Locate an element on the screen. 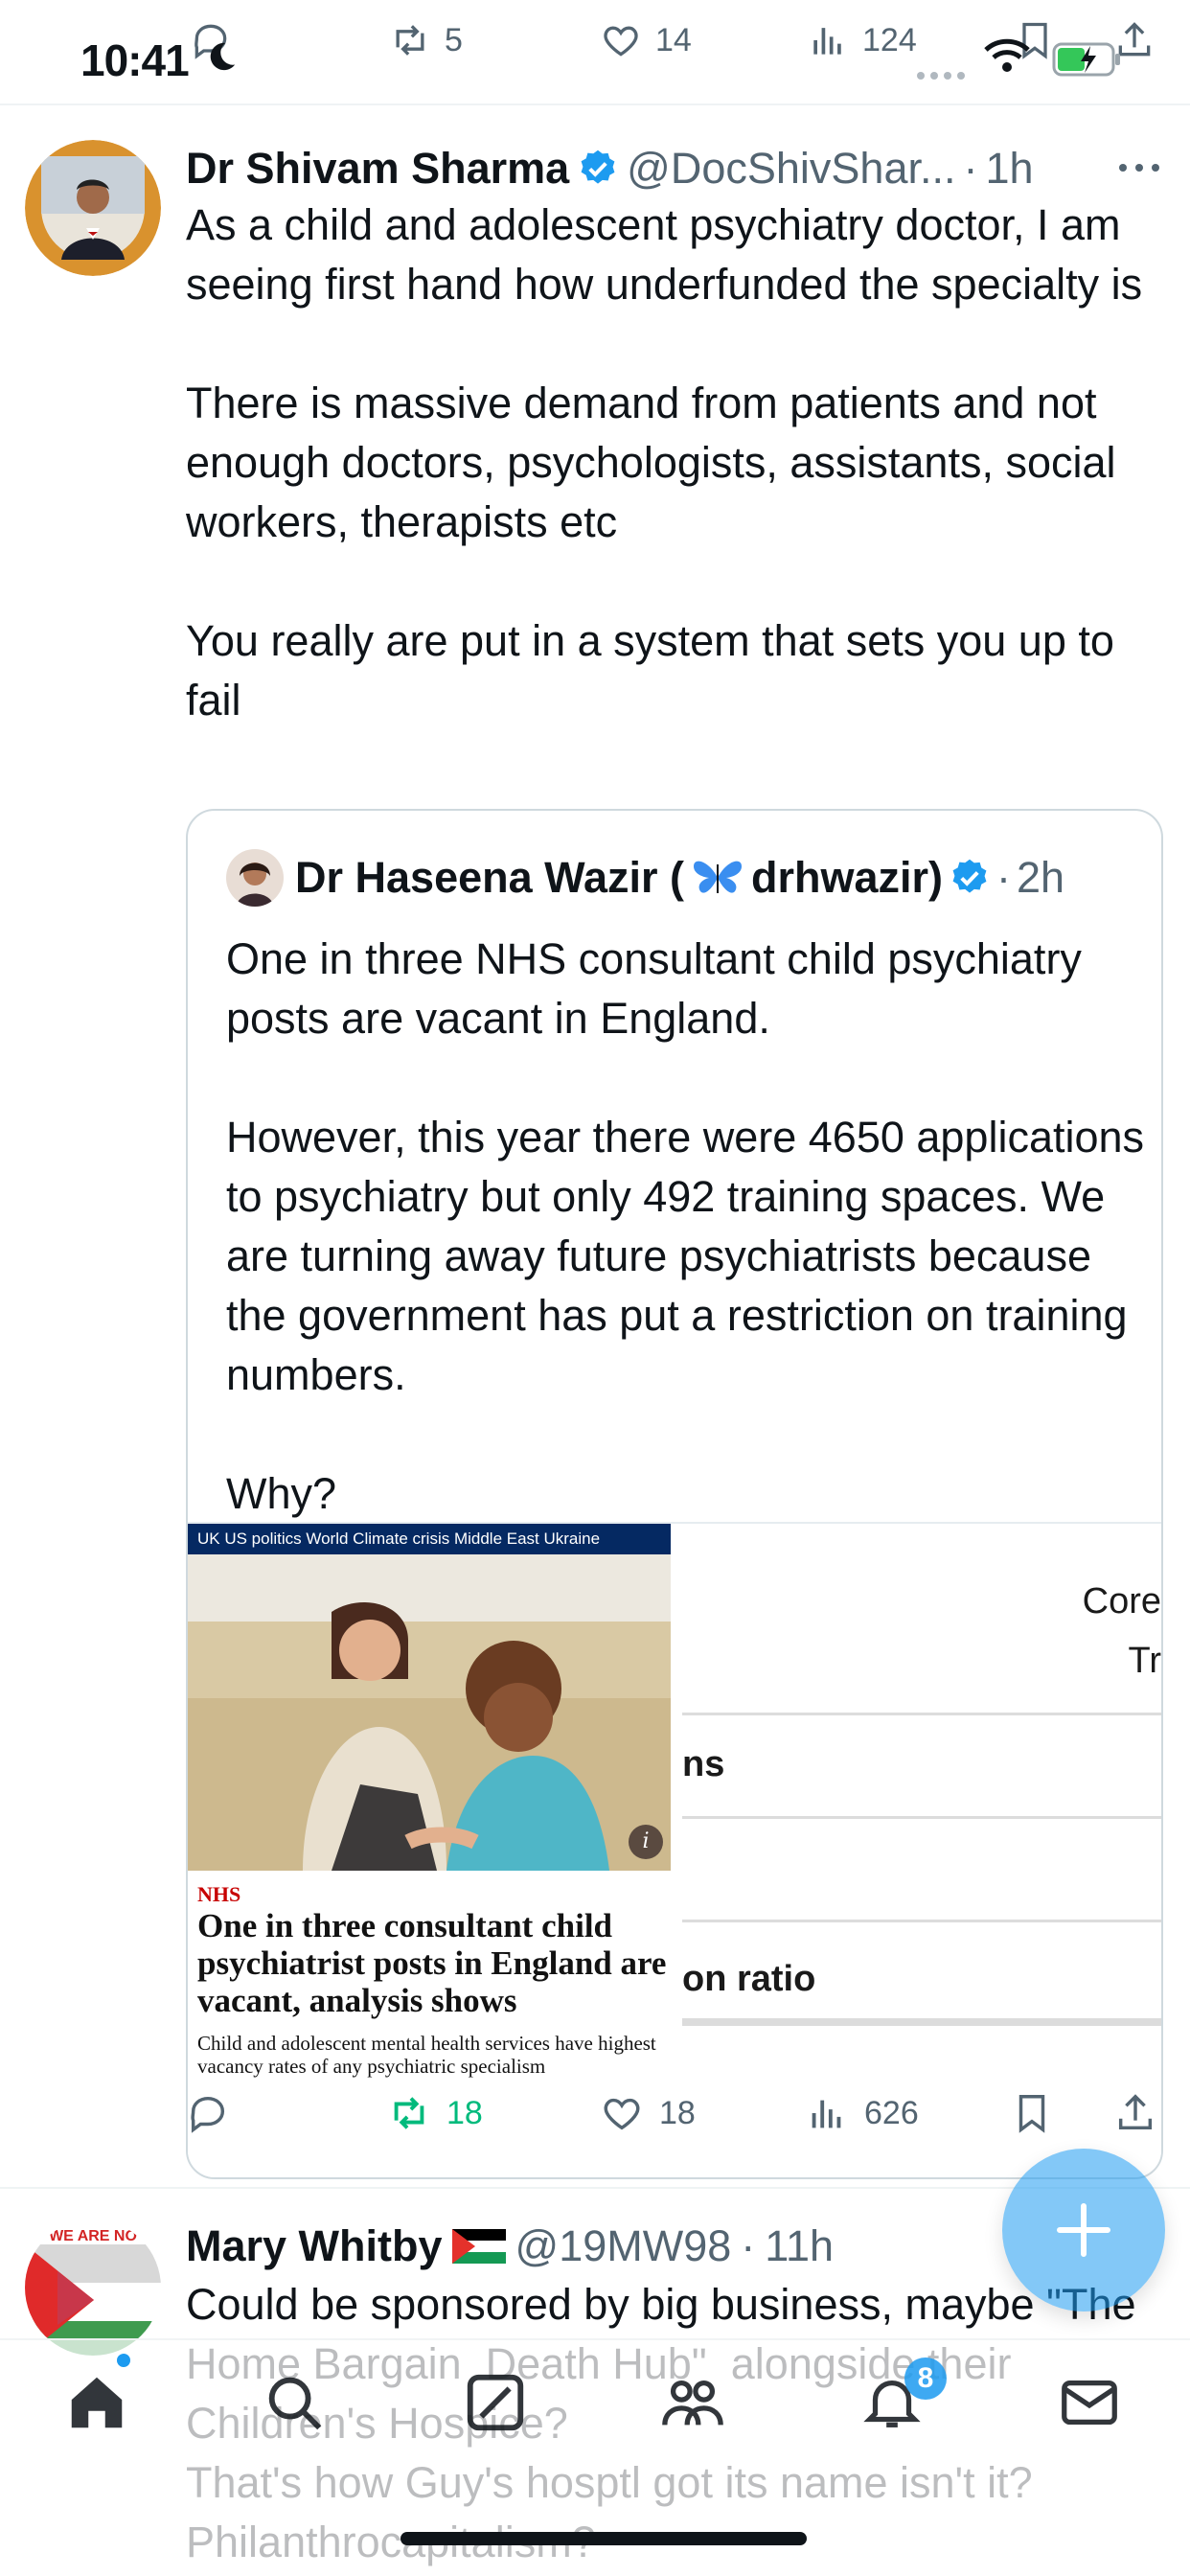 The image size is (1190, 2576). plus-icon is located at coordinates (1083, 2230).